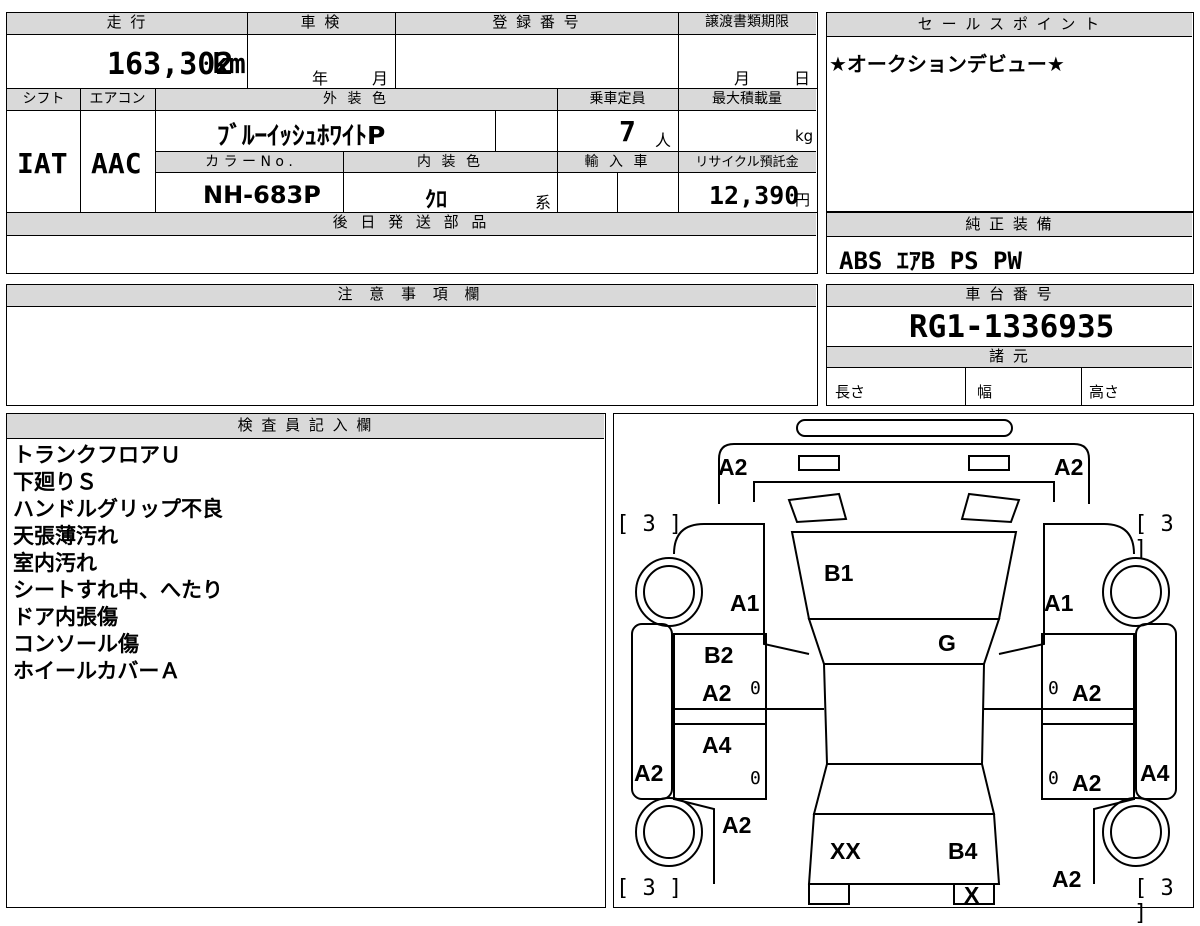 This screenshot has width=1200, height=926. What do you see at coordinates (754, 195) in the screenshot?
I see `recycle-deposit-value: 12,390` at bounding box center [754, 195].